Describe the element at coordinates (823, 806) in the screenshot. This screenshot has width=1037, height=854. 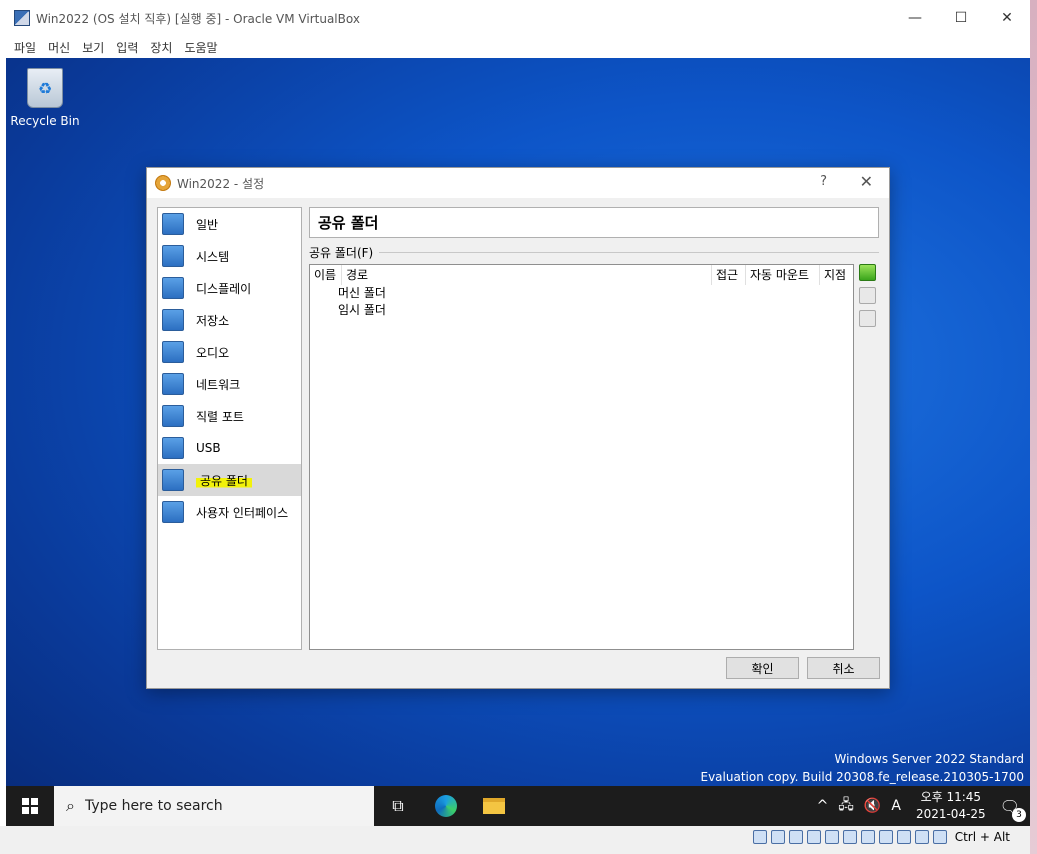
I see `chevron-up-icon: ^` at that location.